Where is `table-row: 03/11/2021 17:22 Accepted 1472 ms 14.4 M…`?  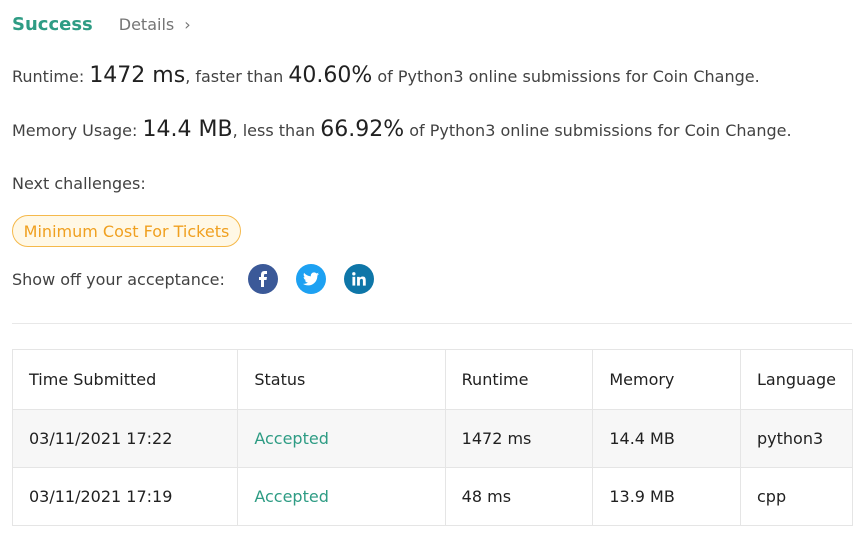
table-row: 03/11/2021 17:22 Accepted 1472 ms 14.4 M… is located at coordinates (432, 438).